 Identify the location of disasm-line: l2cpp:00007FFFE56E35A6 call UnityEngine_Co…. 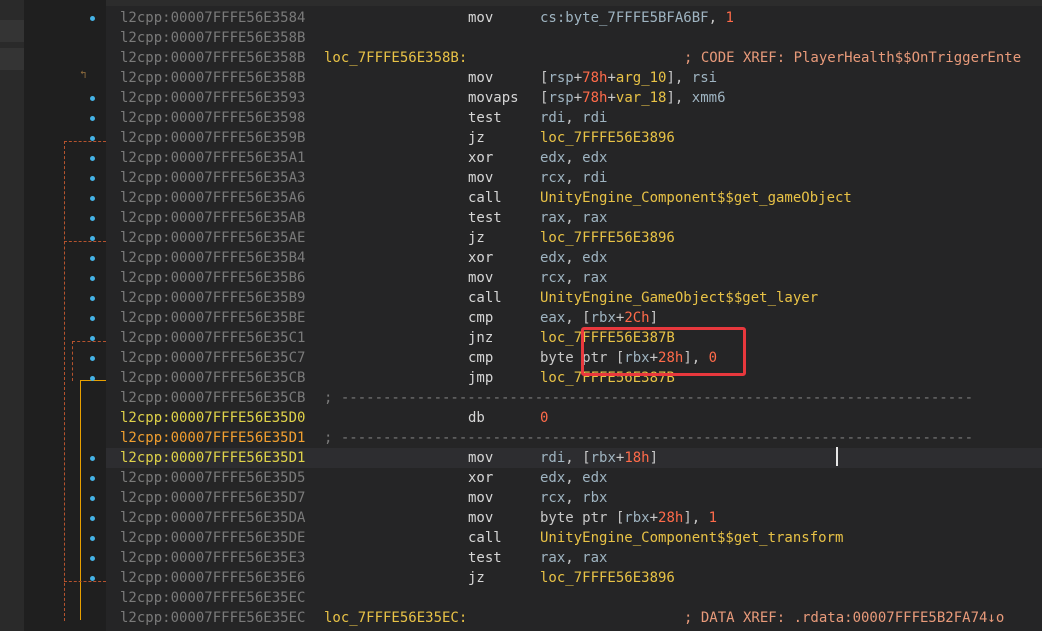
(574, 198).